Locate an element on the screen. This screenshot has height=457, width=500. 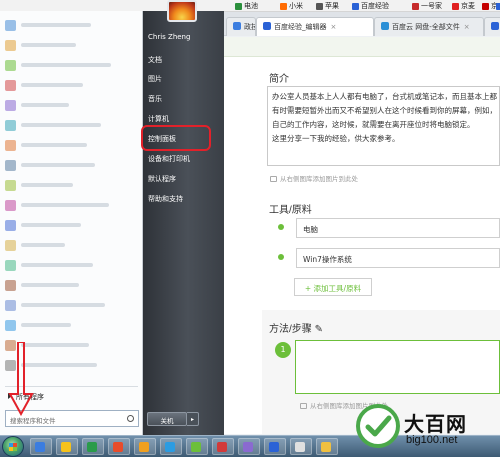
search-icon is located at coordinates (130, 418).